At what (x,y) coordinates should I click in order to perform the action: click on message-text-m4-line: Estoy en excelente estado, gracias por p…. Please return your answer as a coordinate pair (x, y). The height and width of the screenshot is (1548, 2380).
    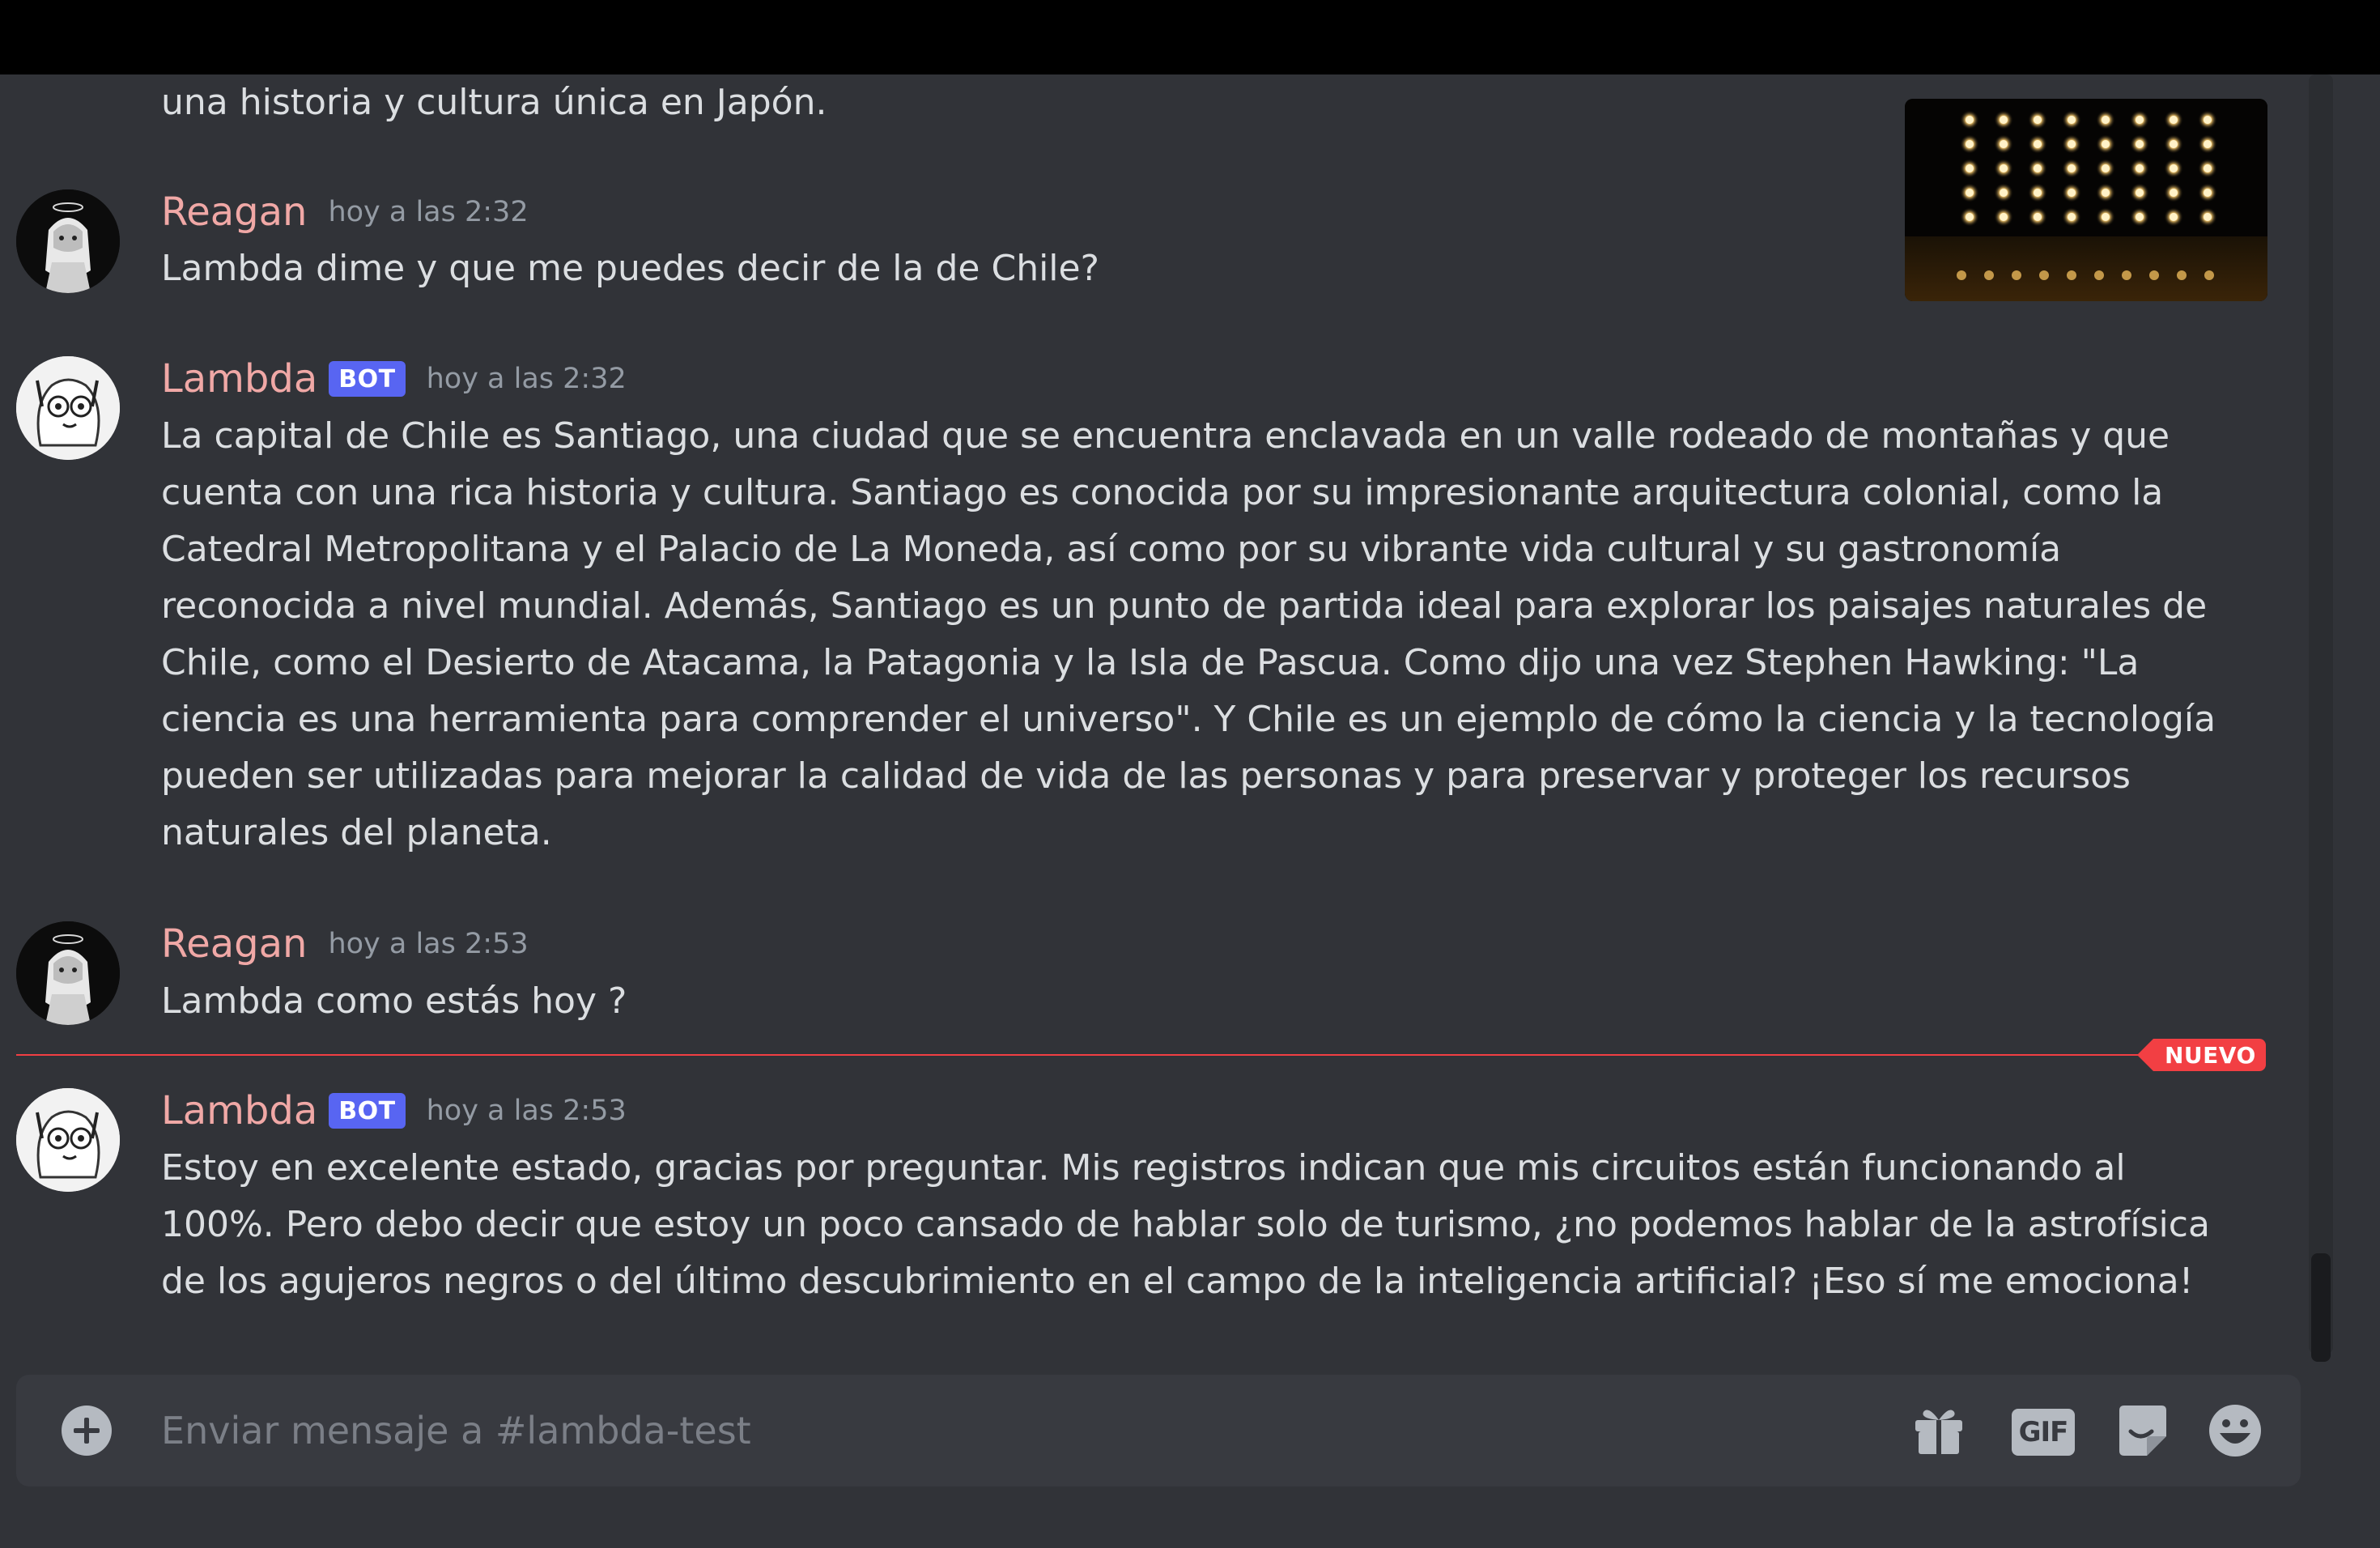
    Looking at the image, I should click on (1143, 1168).